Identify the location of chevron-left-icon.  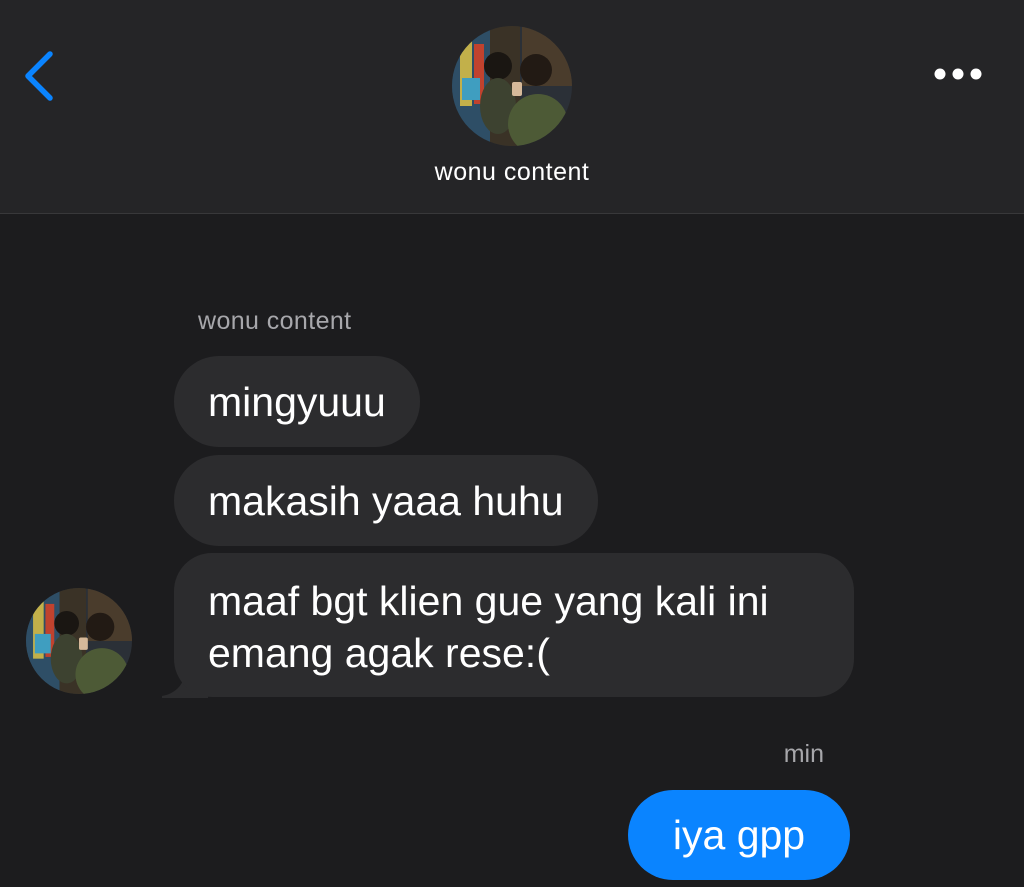
(39, 76).